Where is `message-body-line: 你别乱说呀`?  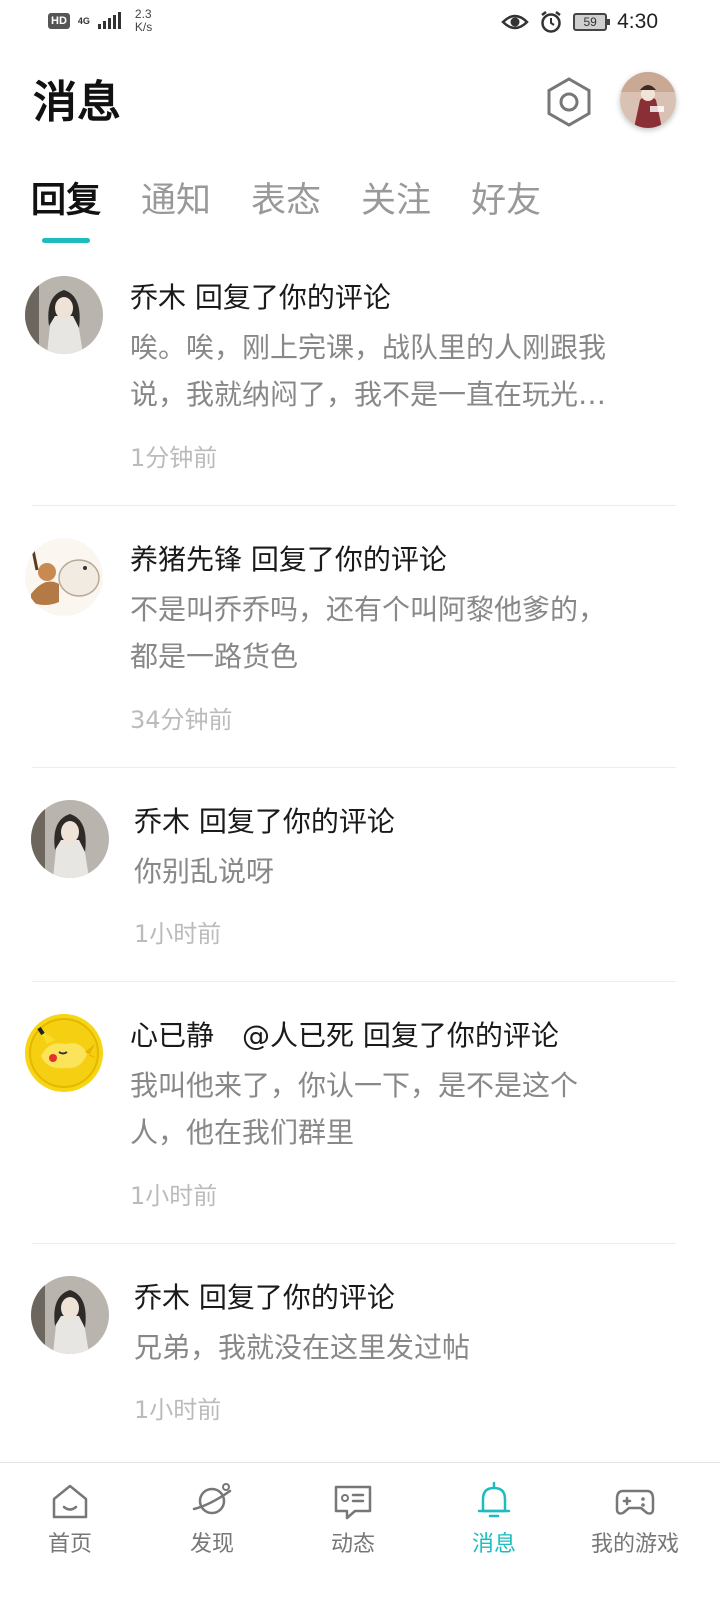 message-body-line: 你别乱说呀 is located at coordinates (204, 871).